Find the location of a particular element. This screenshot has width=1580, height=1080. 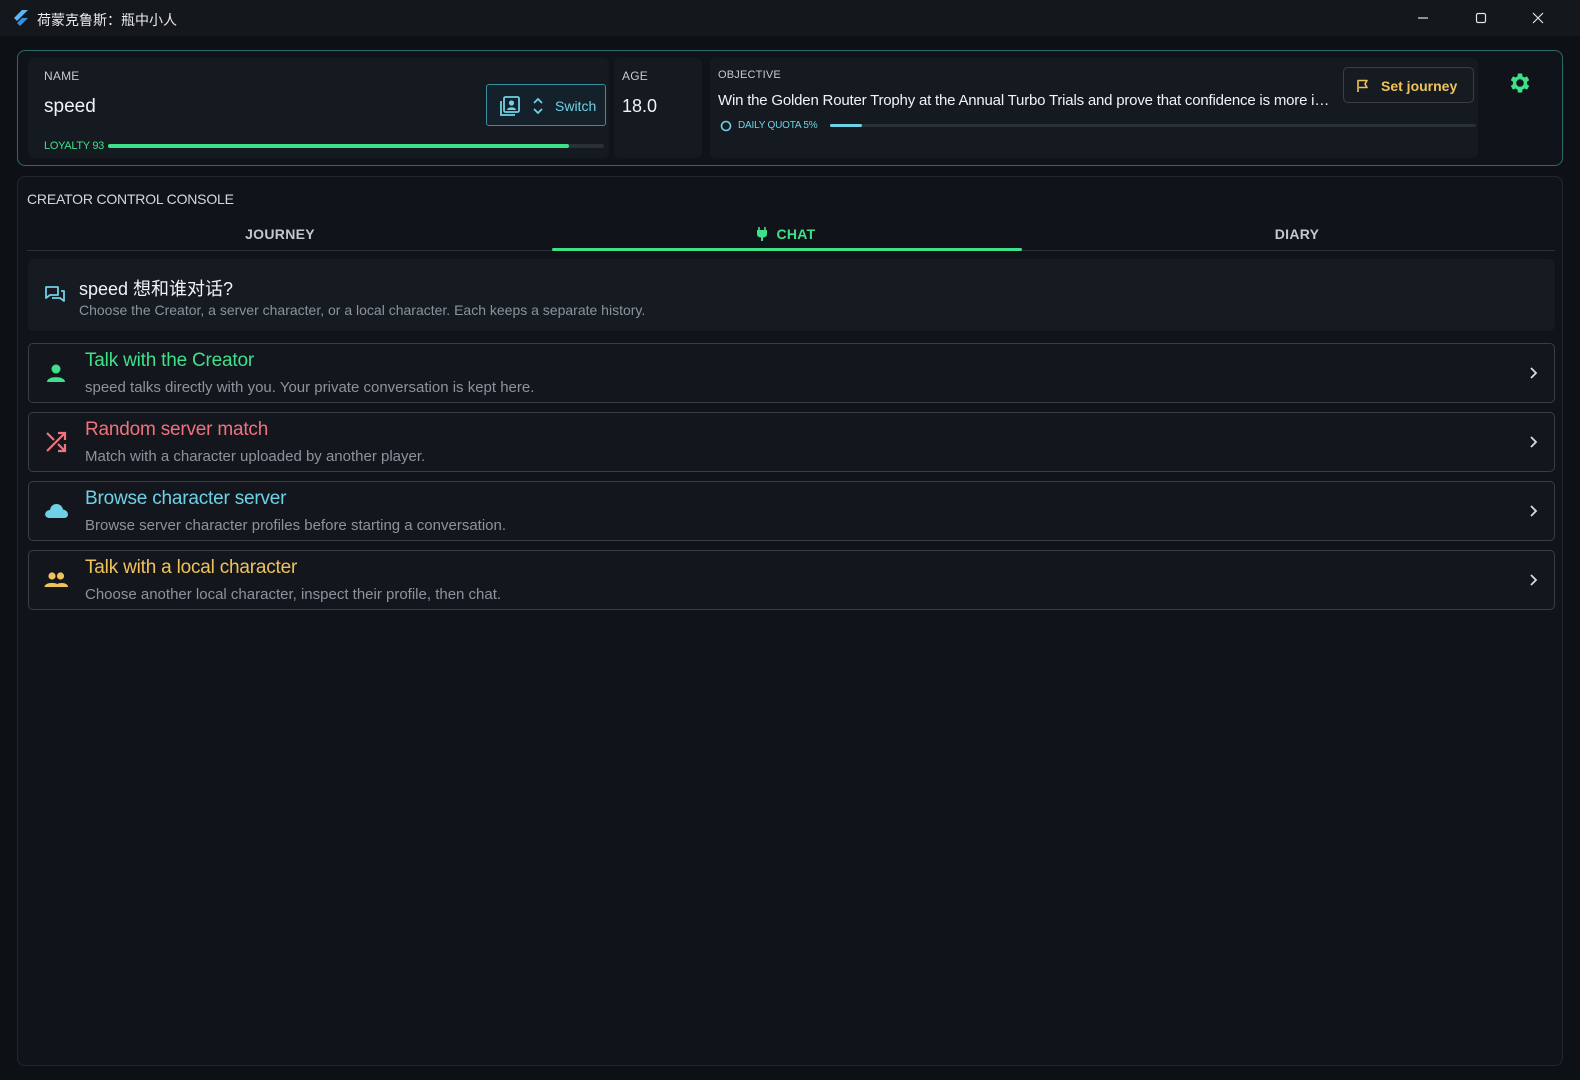

close-icon is located at coordinates (1537, 18).